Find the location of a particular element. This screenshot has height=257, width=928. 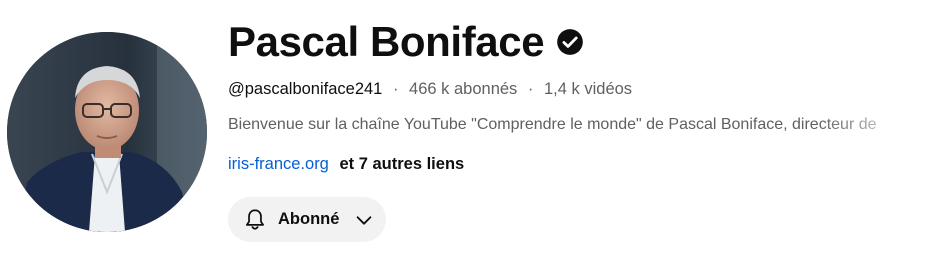

channel-handle: @pascalboniface241 is located at coordinates (305, 89).